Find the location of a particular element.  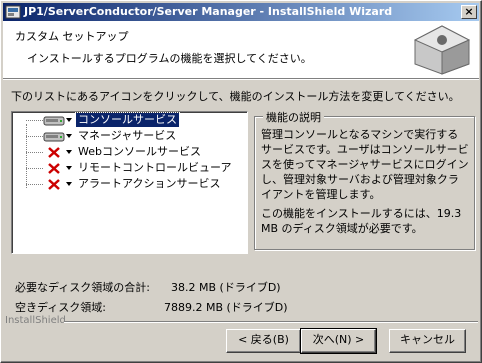

tree-connector is located at coordinates (26, 156).